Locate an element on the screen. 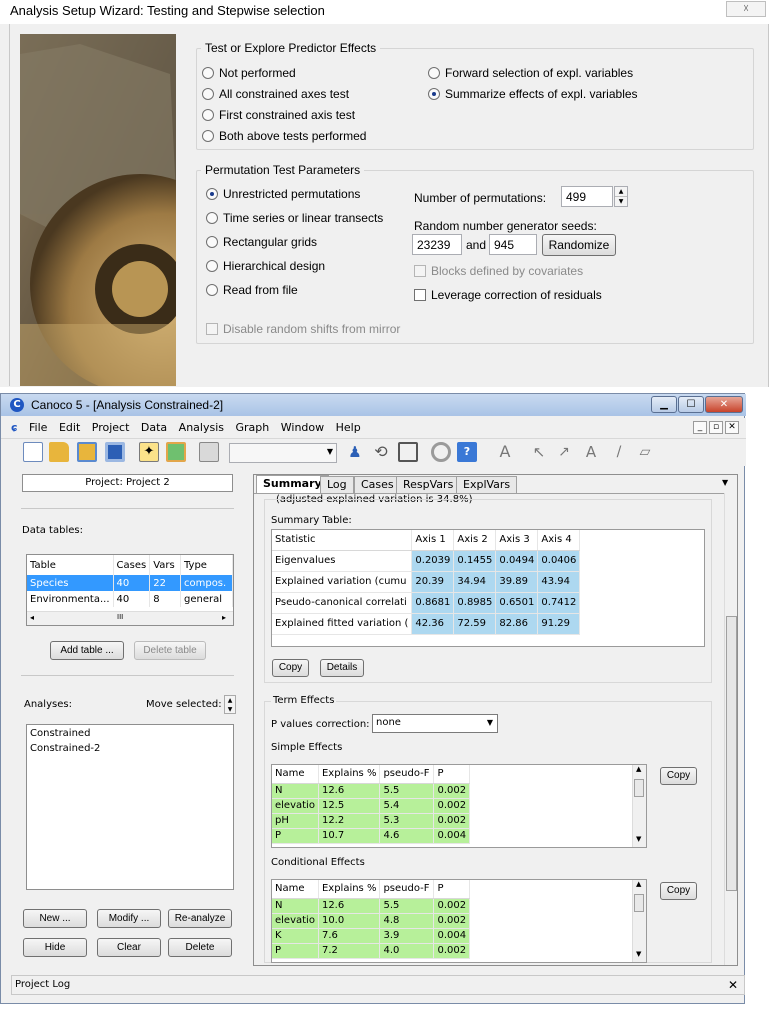  pointer-icon: ↖ is located at coordinates (539, 452).